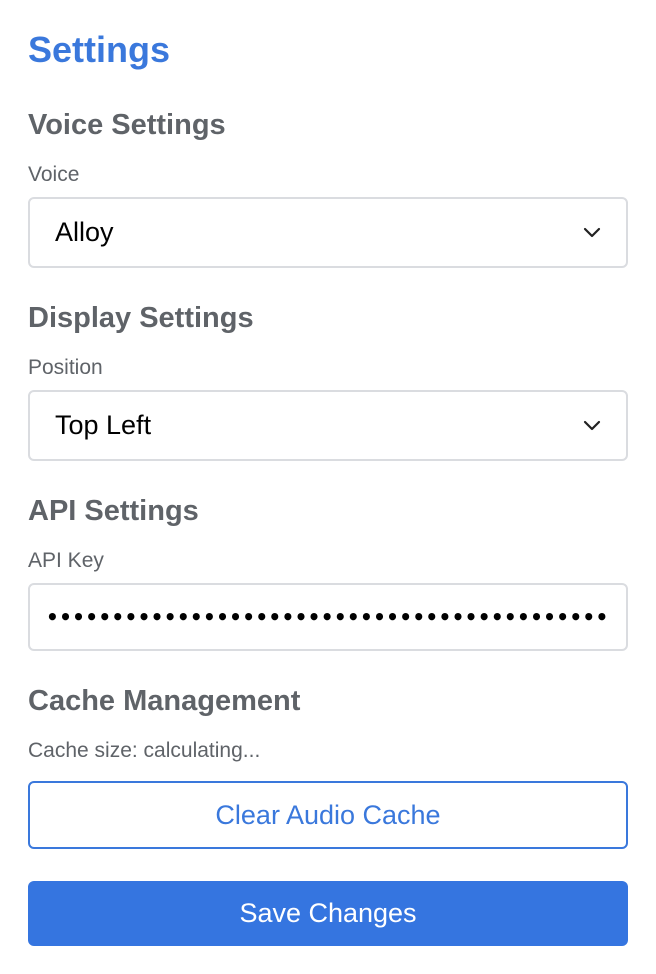 The height and width of the screenshot is (974, 656). What do you see at coordinates (164, 701) in the screenshot?
I see `cache-management-heading: Cache Management` at bounding box center [164, 701].